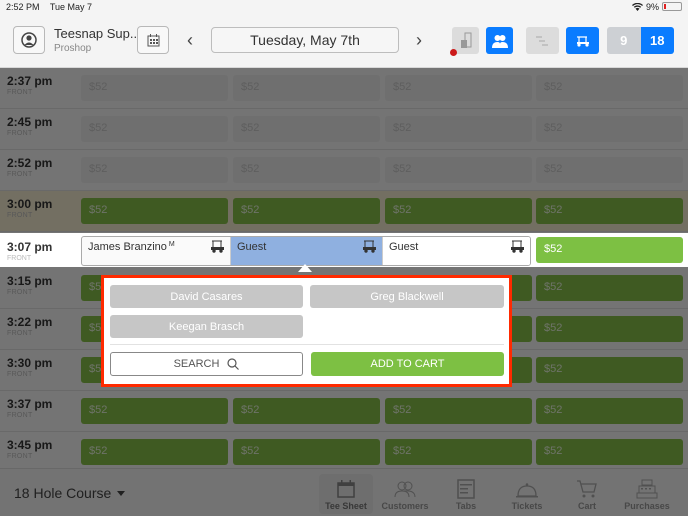 This screenshot has height=516, width=688. Describe the element at coordinates (344, 6) in the screenshot. I see `status-bar: 2:52 PM Tue May 7 9%` at that location.